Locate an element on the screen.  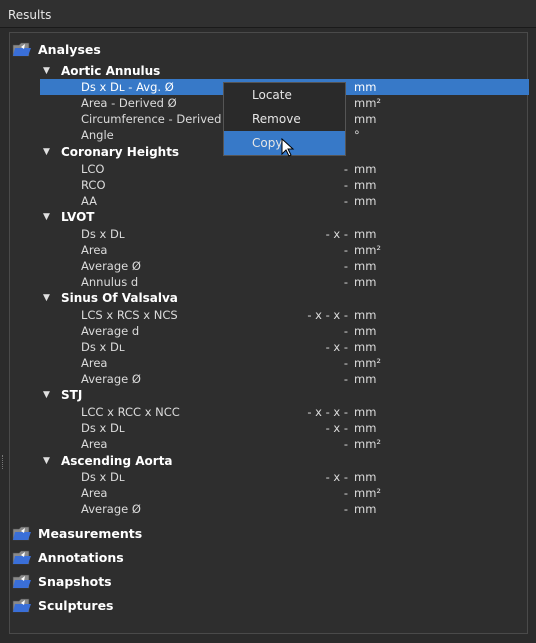
row-label: LCC x RCC x NCC is located at coordinates (130, 412).